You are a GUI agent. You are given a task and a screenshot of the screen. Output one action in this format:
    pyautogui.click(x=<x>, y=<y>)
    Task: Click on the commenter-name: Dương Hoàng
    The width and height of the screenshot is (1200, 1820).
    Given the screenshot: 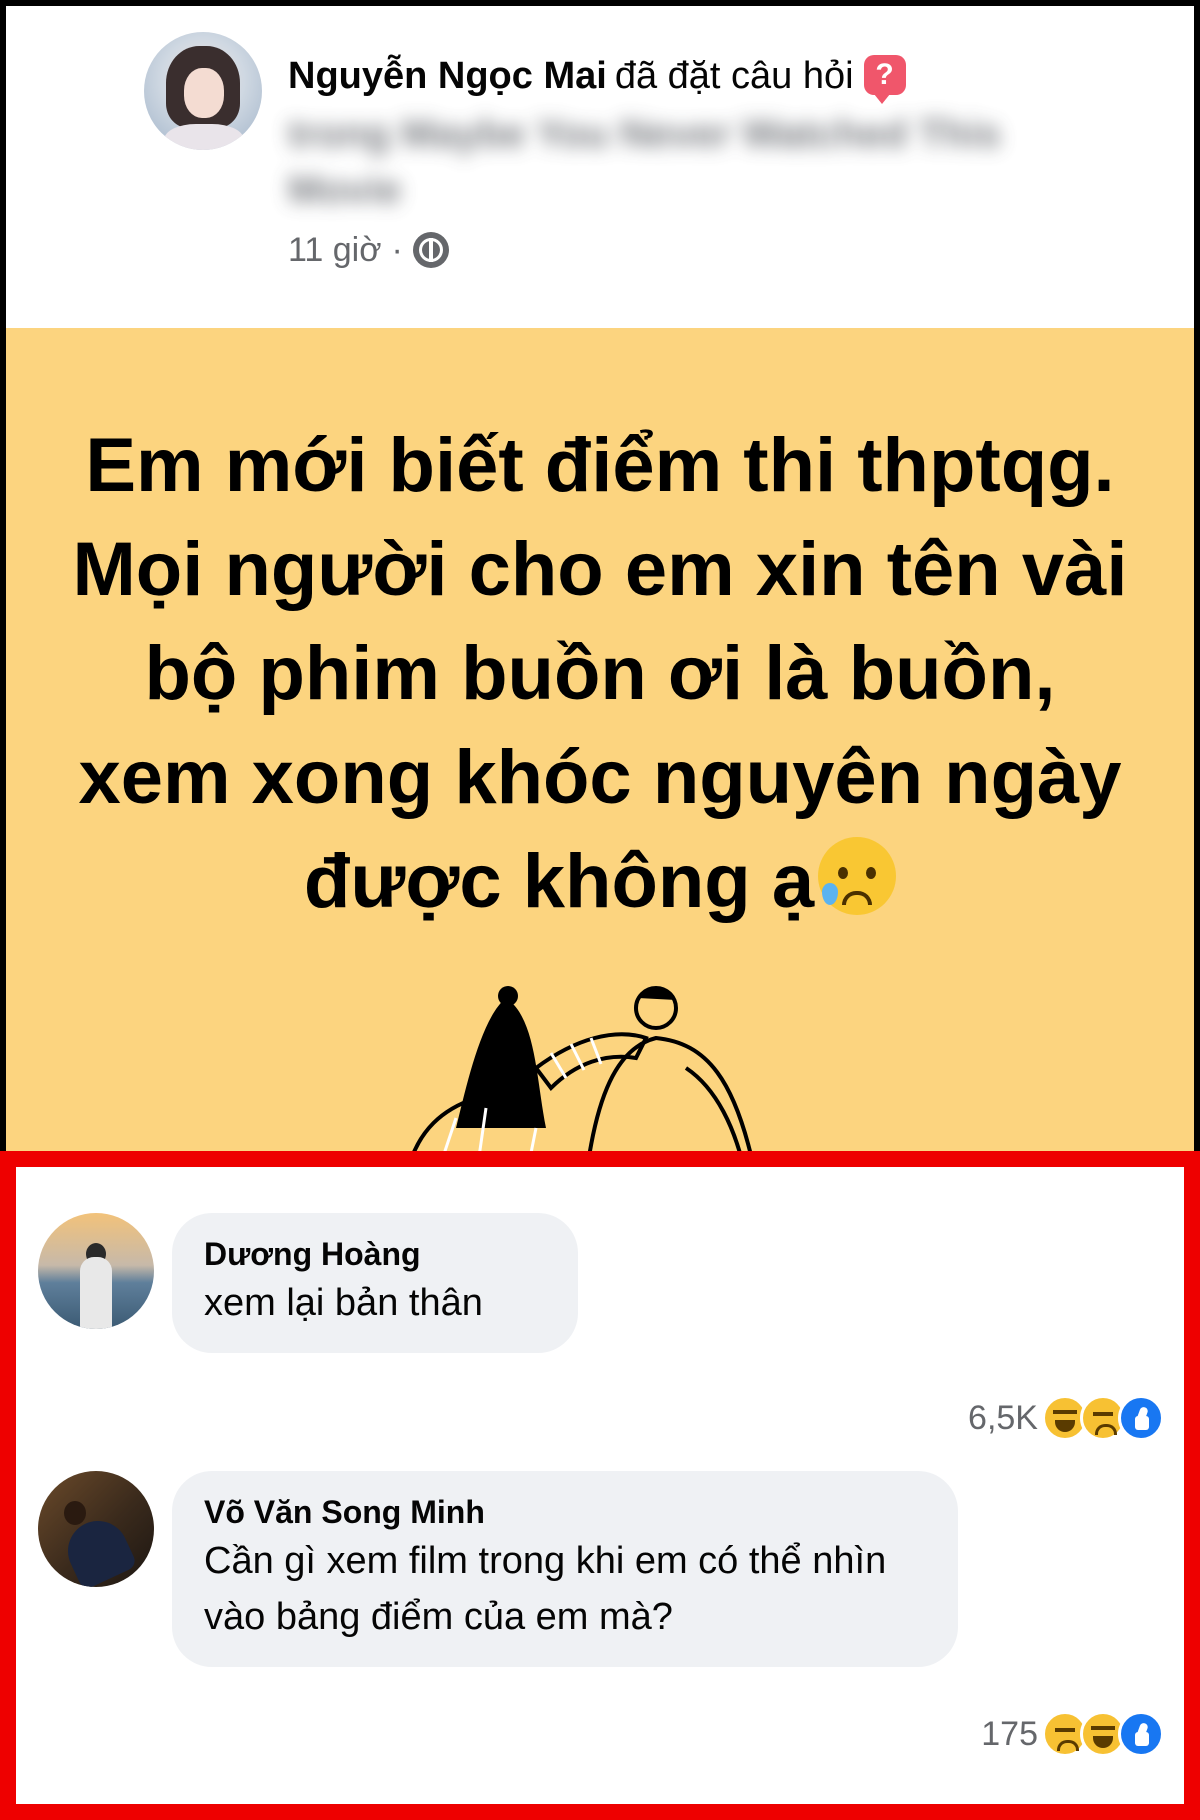 What is the action you would take?
    pyautogui.click(x=375, y=1254)
    